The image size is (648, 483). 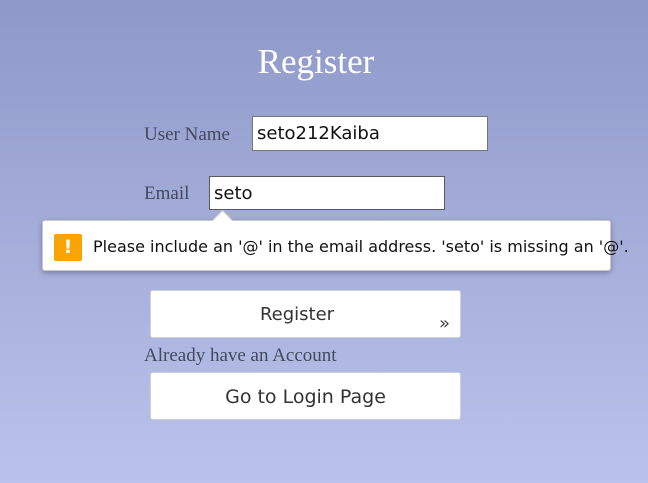 What do you see at coordinates (68, 247) in the screenshot?
I see `warning-icon: !` at bounding box center [68, 247].